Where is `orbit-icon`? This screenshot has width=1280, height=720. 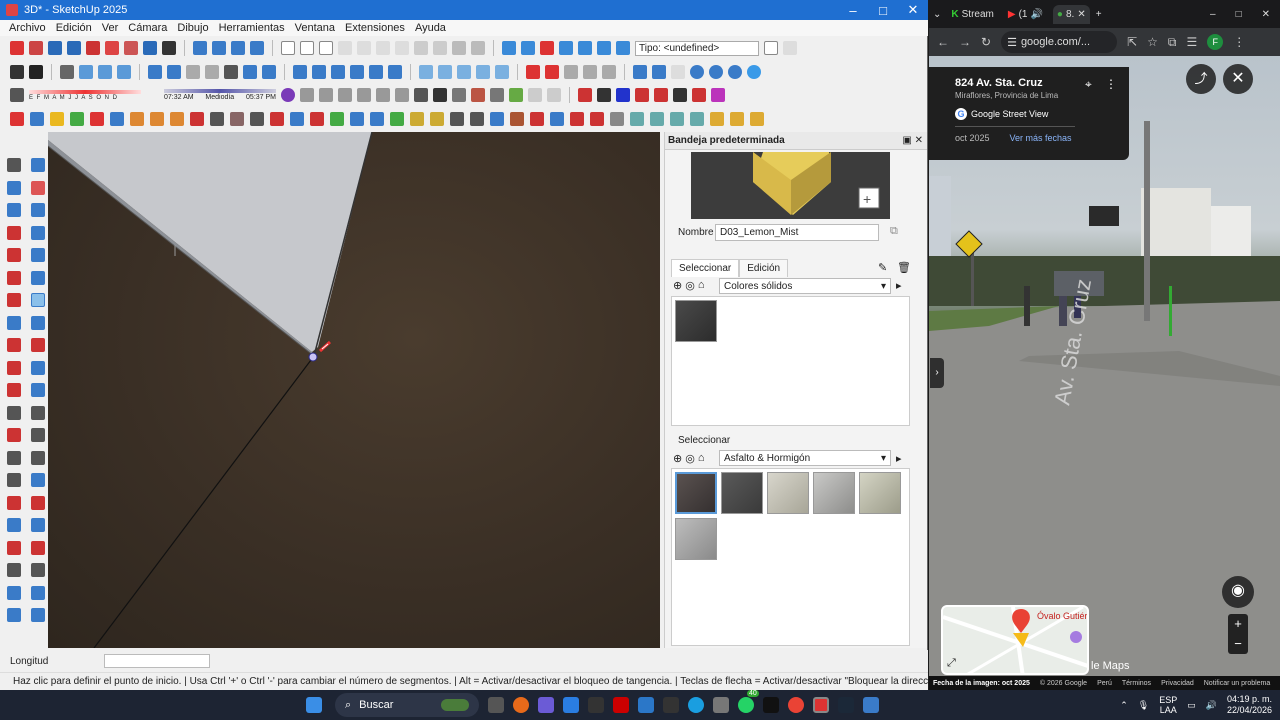 orbit-icon is located at coordinates (14, 480).